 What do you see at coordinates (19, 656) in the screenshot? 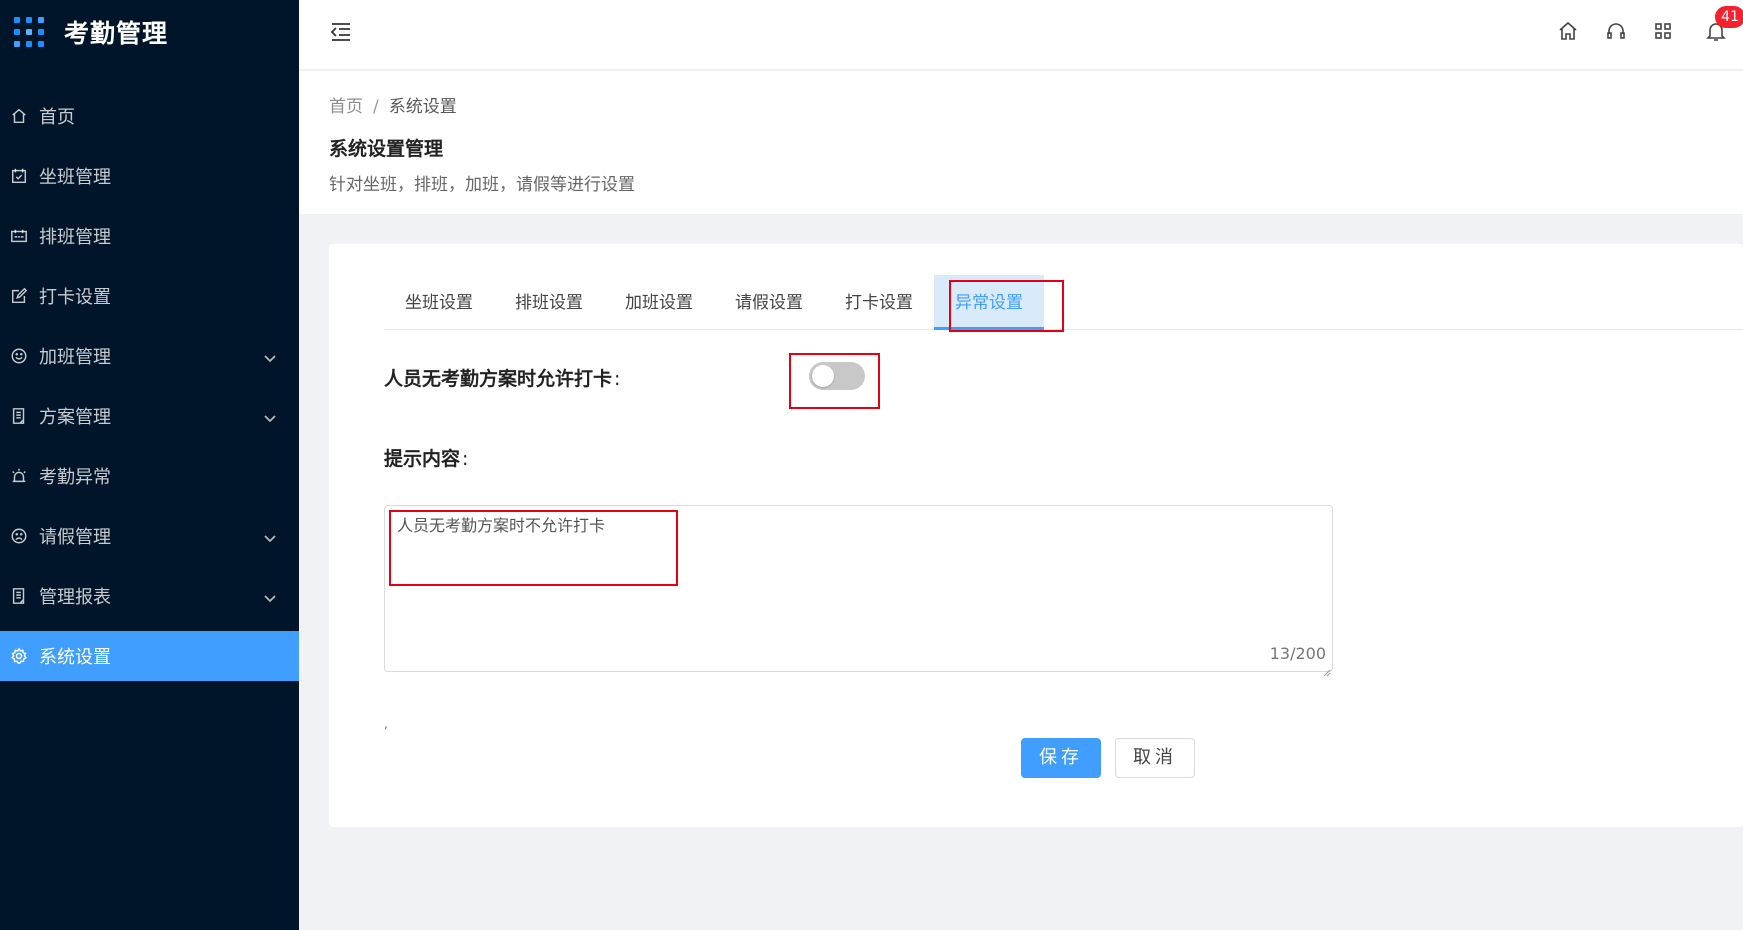
I see `gear-icon` at bounding box center [19, 656].